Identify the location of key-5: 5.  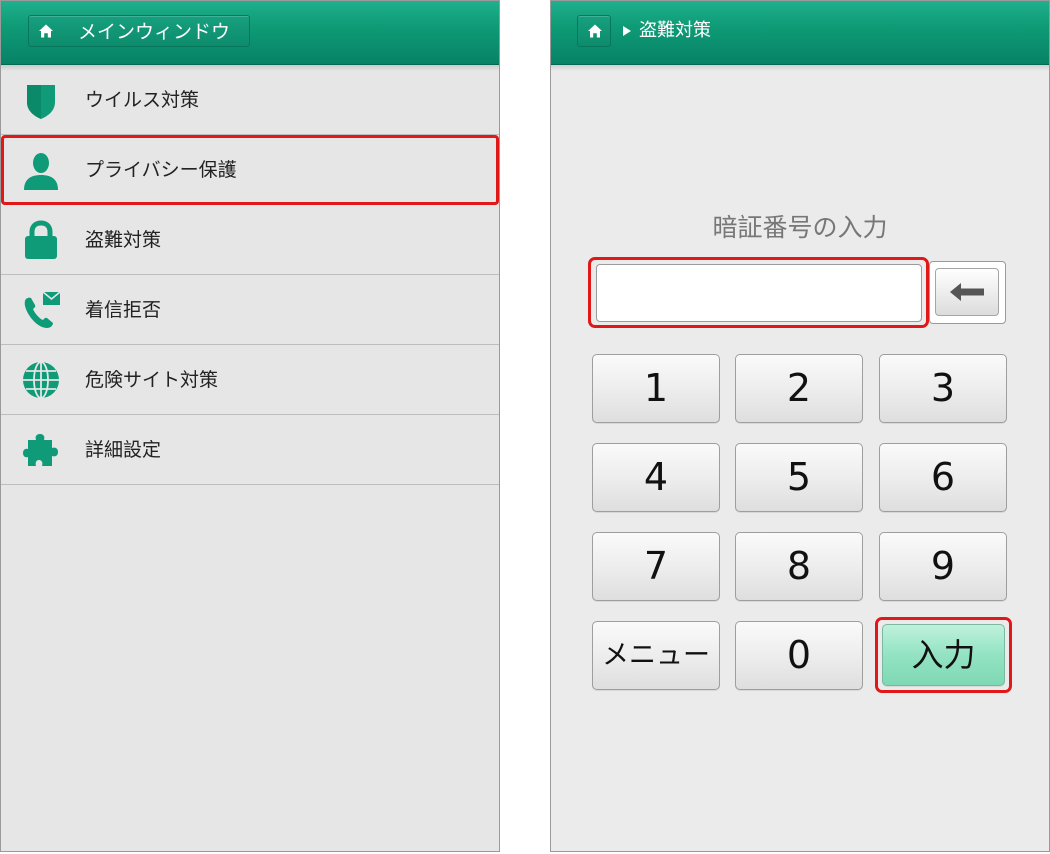
(799, 477).